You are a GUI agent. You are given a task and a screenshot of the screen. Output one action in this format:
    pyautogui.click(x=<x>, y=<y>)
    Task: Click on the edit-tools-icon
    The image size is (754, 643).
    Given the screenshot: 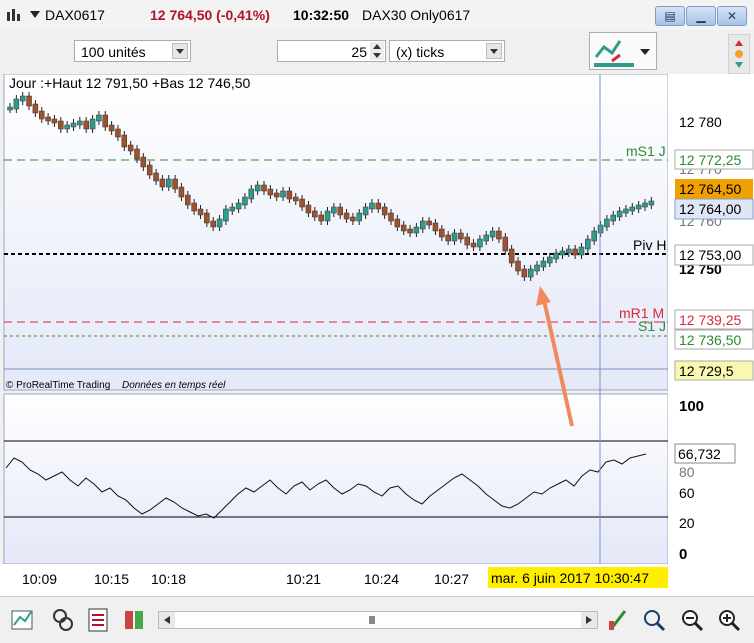 What is the action you would take?
    pyautogui.click(x=619, y=620)
    